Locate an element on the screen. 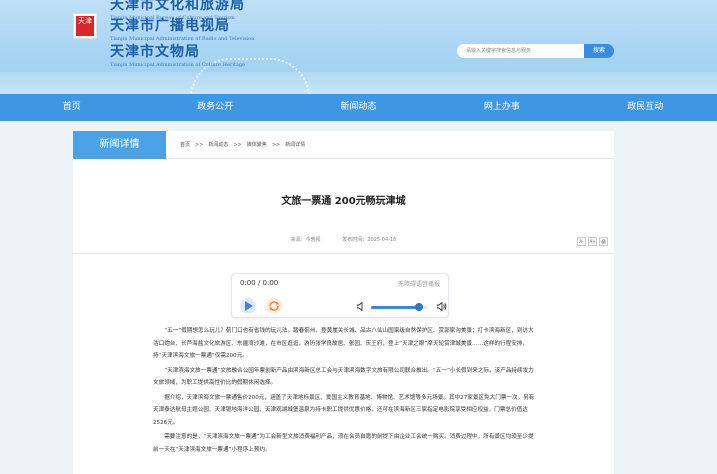 The height and width of the screenshot is (474, 717). tab-bar: 新闻详情 首页 >> 新闻动态 >> 媒体聚焦 >> 新闻详情 is located at coordinates (343, 145).